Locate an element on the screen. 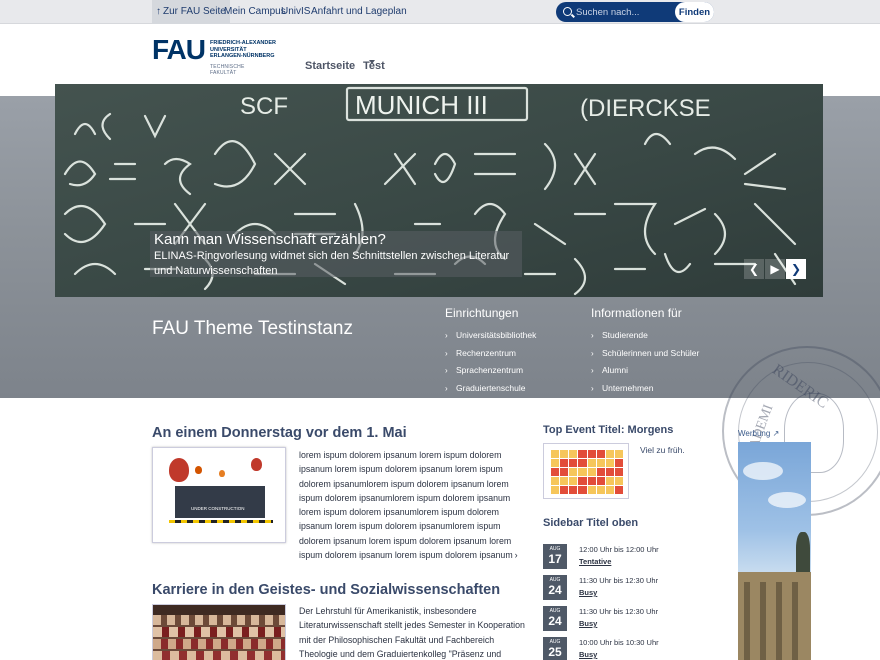 This screenshot has height=660, width=880. top-event-image is located at coordinates (586, 471).